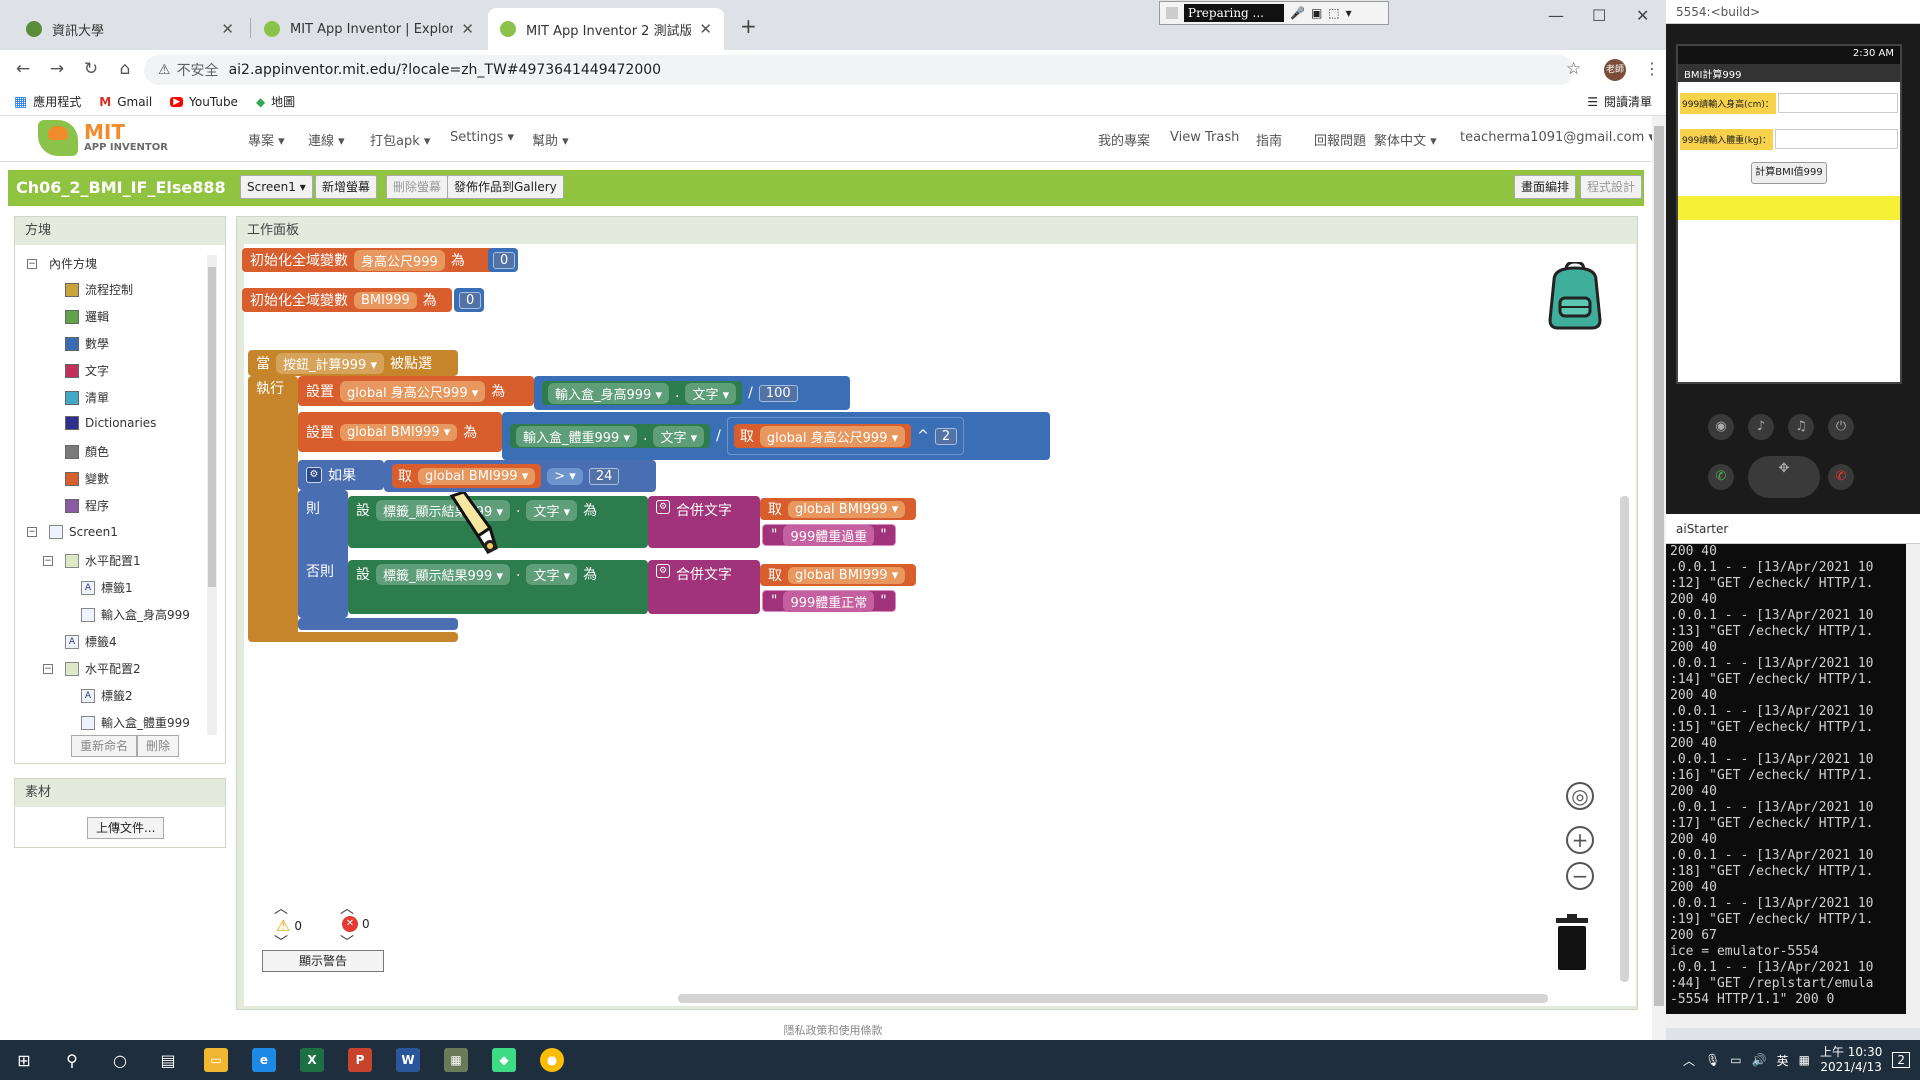 The image size is (1920, 1080). I want to click on builtin-dictionaries: Dictionaries, so click(110, 423).